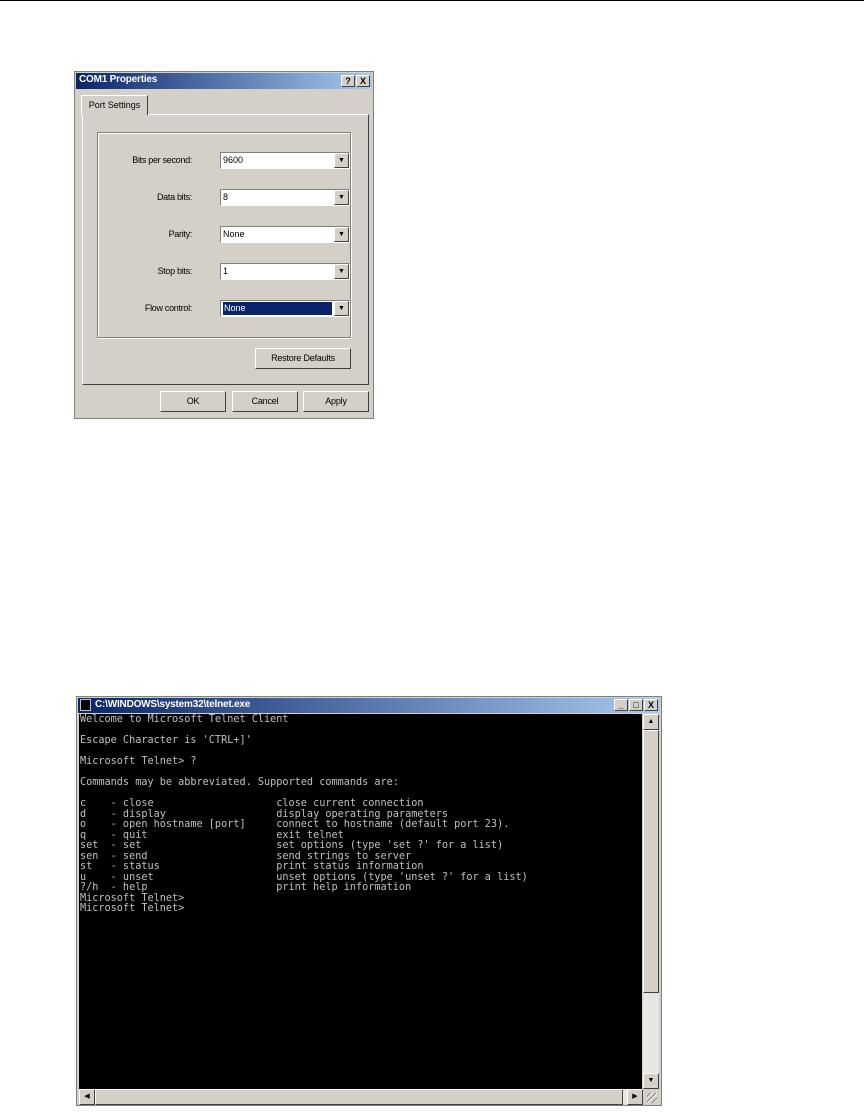 The height and width of the screenshot is (1112, 864). What do you see at coordinates (180, 234) in the screenshot?
I see `parity-label: Parity:` at bounding box center [180, 234].